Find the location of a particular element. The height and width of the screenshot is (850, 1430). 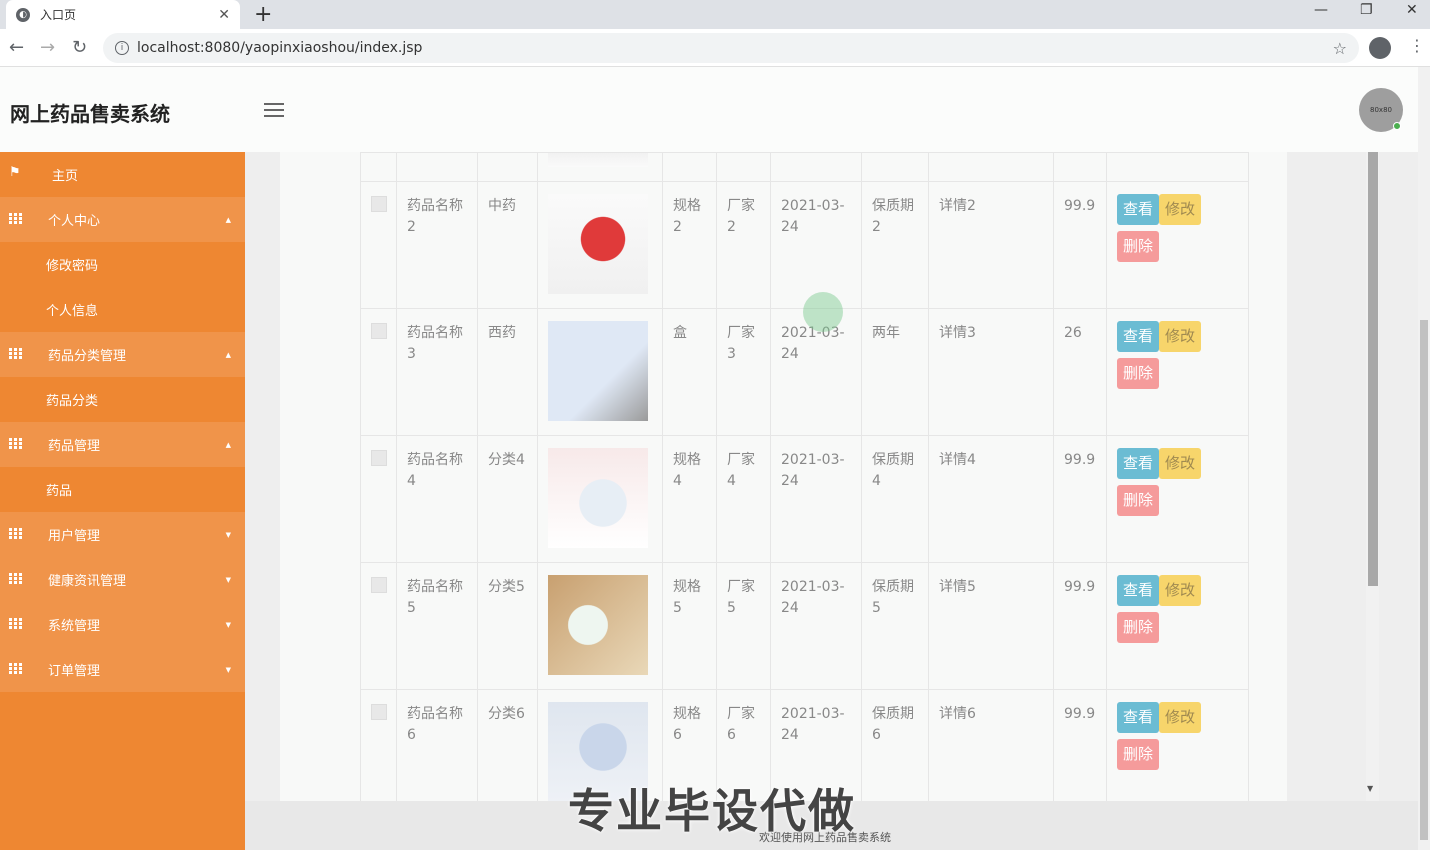

sidebar-item-label: 修改密码 is located at coordinates (72, 266).